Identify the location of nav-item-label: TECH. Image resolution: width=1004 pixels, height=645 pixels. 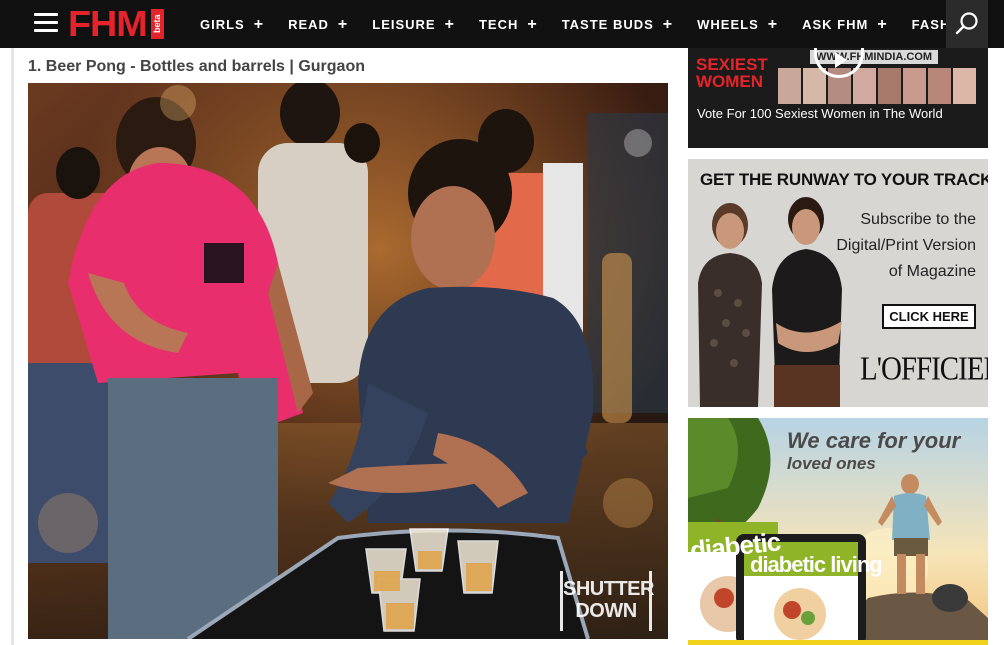
(498, 24).